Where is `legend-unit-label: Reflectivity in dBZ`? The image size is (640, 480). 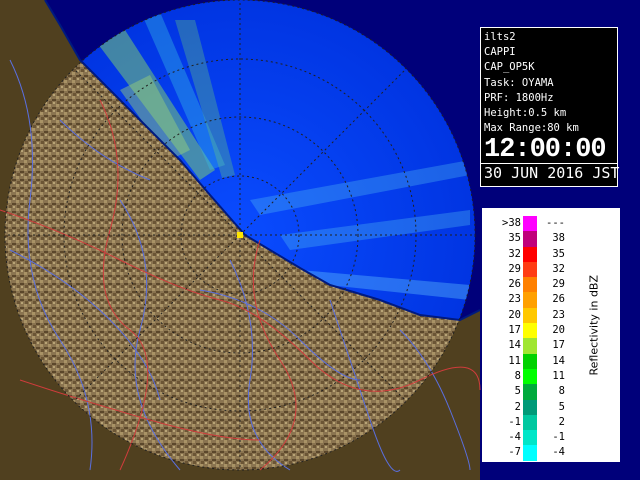
legend-unit-label: Reflectivity in dBZ is located at coordinates (594, 325).